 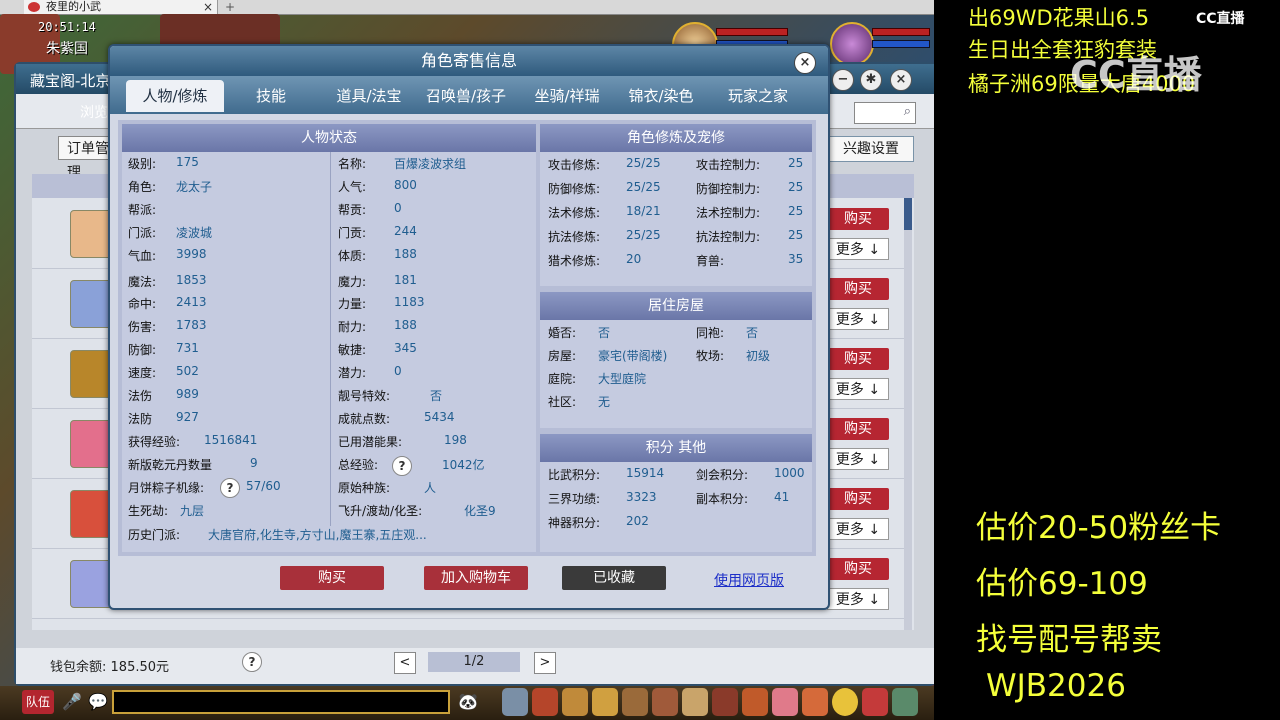 What do you see at coordinates (567, 96) in the screenshot?
I see `tab-mounts: 坐骑/祥瑞` at bounding box center [567, 96].